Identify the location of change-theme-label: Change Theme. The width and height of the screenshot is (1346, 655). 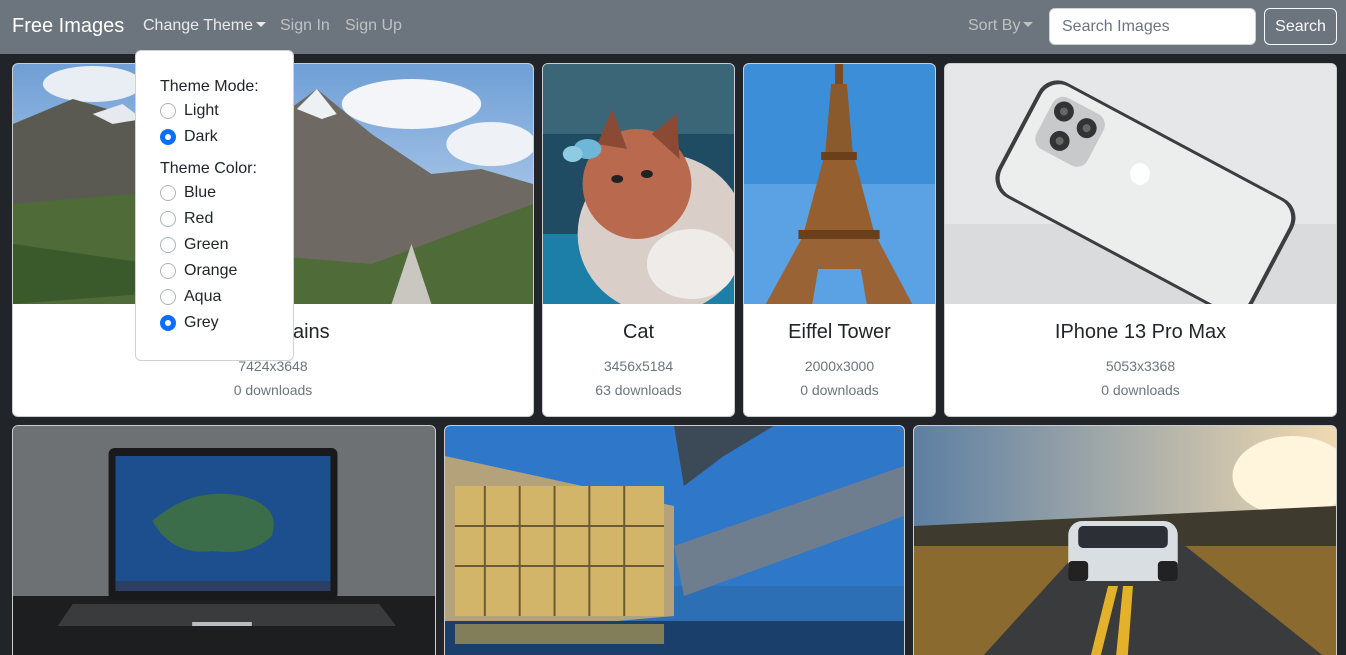
(198, 25).